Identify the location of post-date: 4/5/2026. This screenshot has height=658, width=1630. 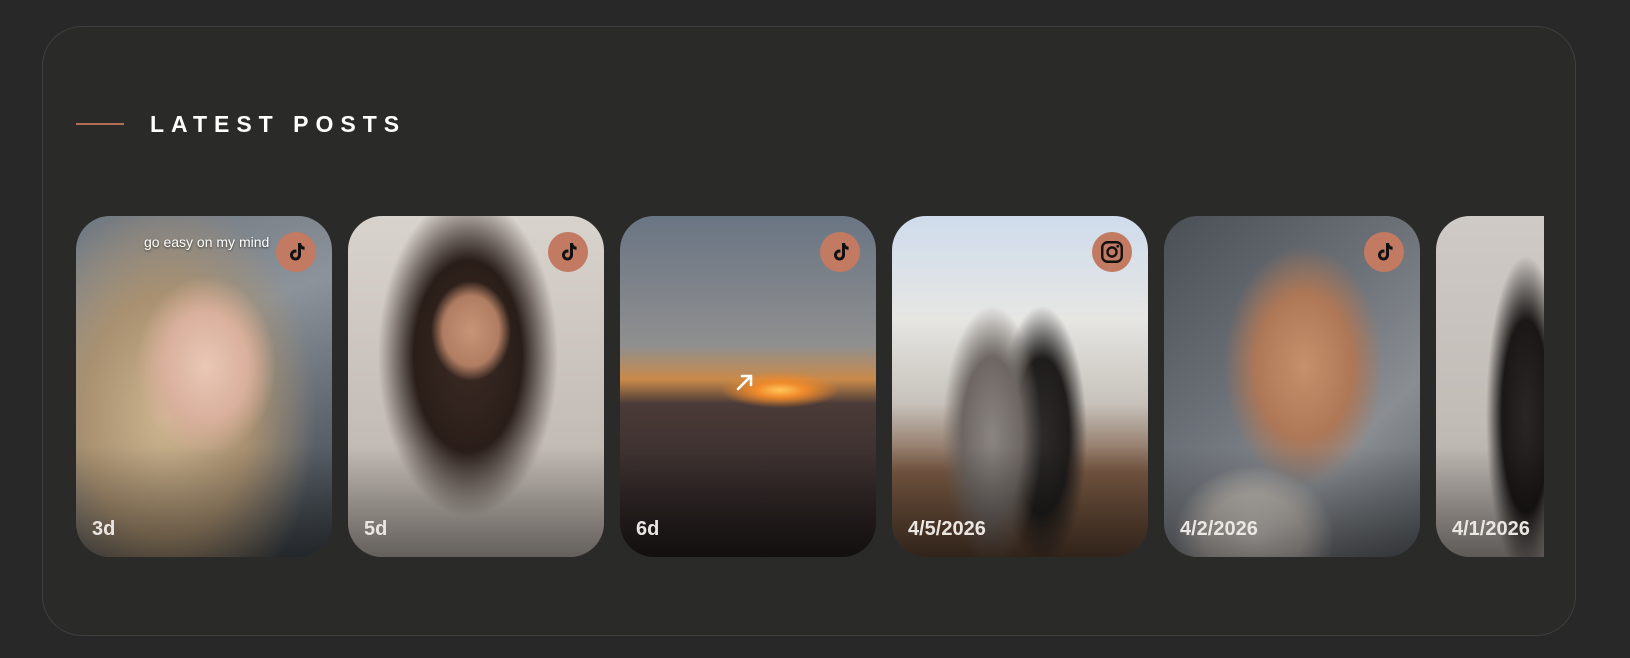
(947, 529).